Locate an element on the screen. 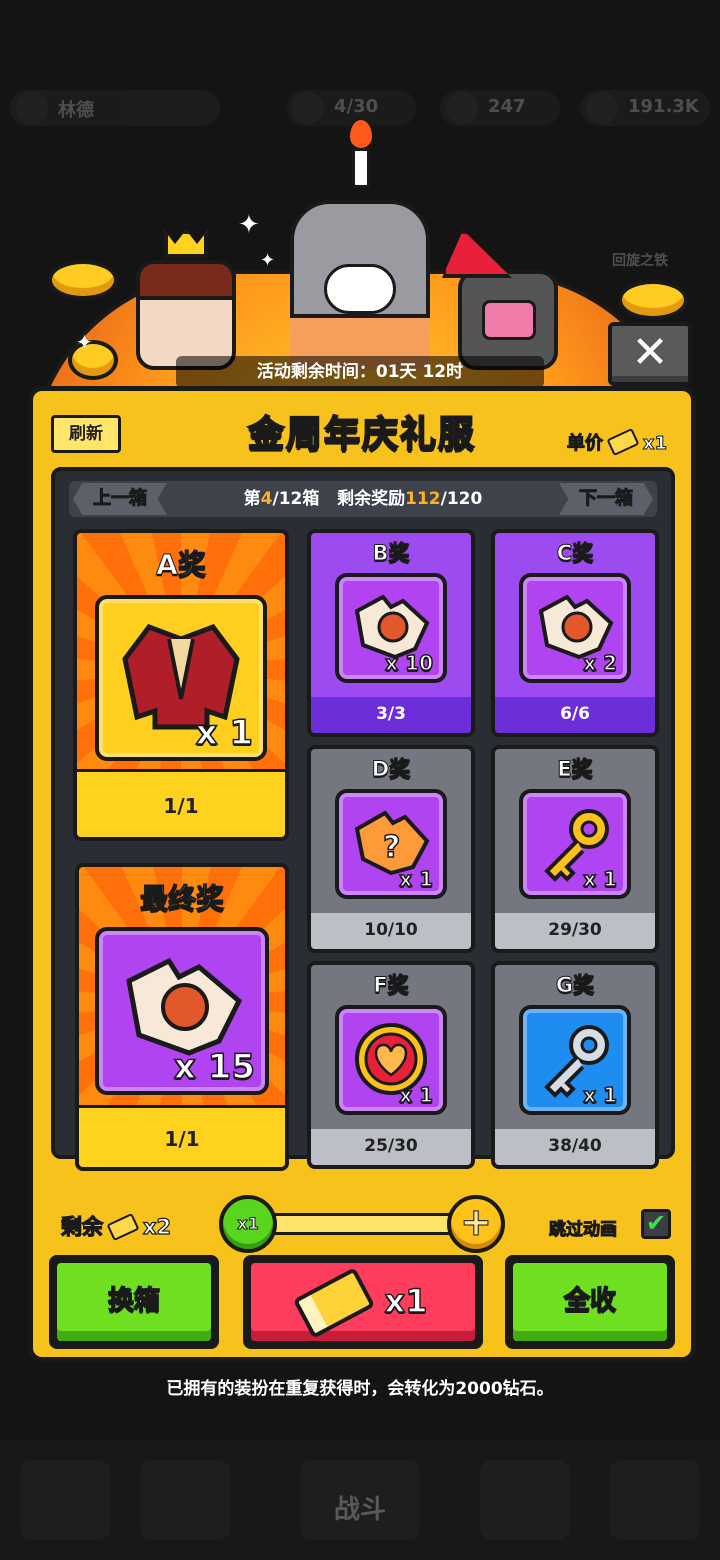 The width and height of the screenshot is (720, 1560). remaining-qty: x2 is located at coordinates (157, 1226).